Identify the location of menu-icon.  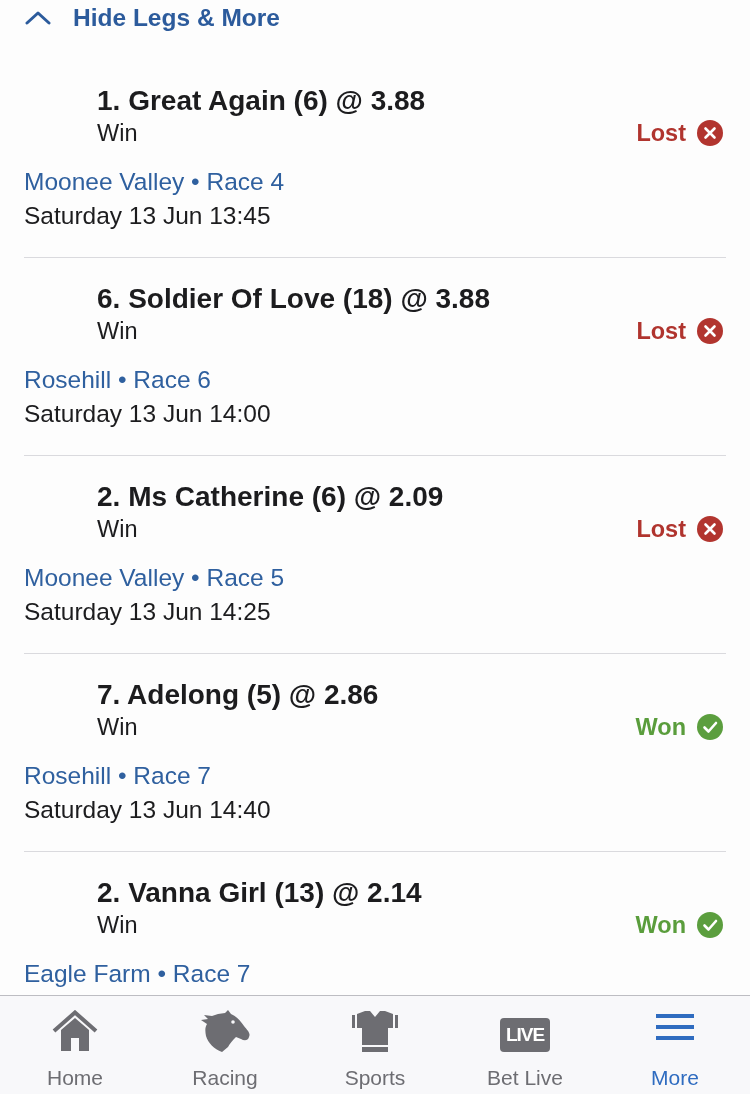
(675, 1027).